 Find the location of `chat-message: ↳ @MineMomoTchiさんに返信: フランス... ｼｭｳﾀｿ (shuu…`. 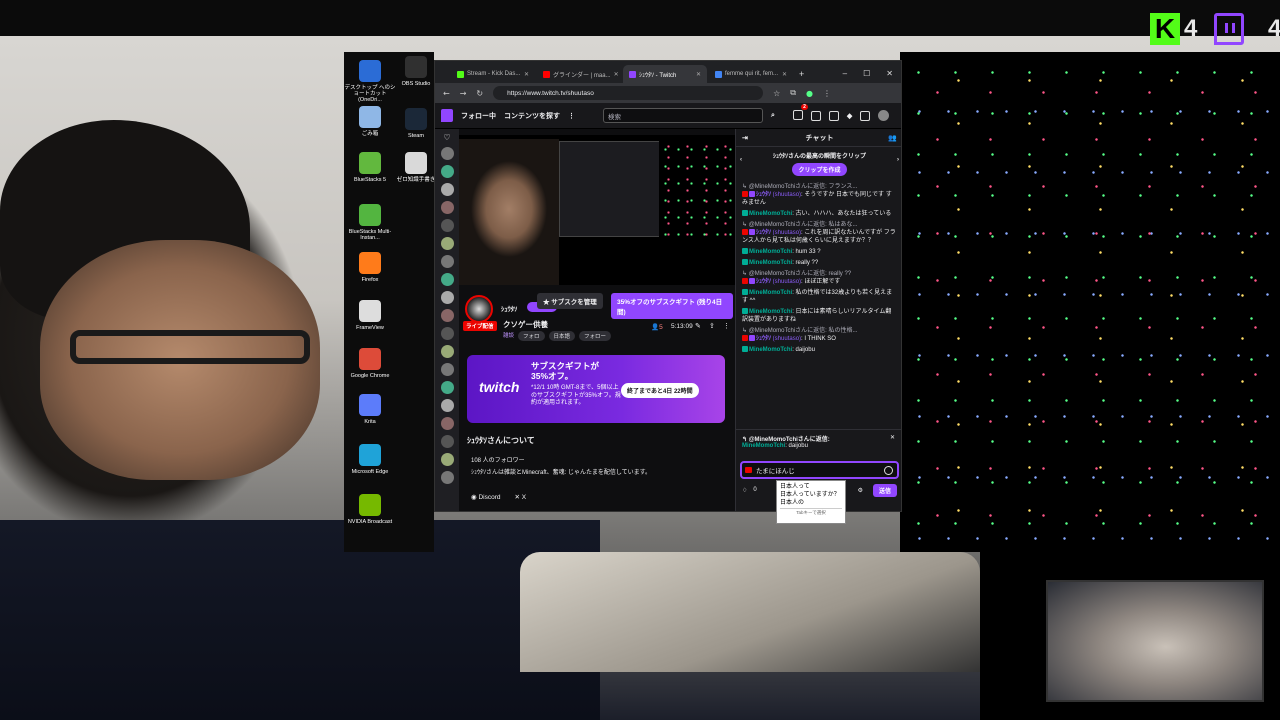

chat-message: ↳ @MineMomoTchiさんに返信: フランス... ｼｭｳﾀｿ (shuu… is located at coordinates (819, 195).